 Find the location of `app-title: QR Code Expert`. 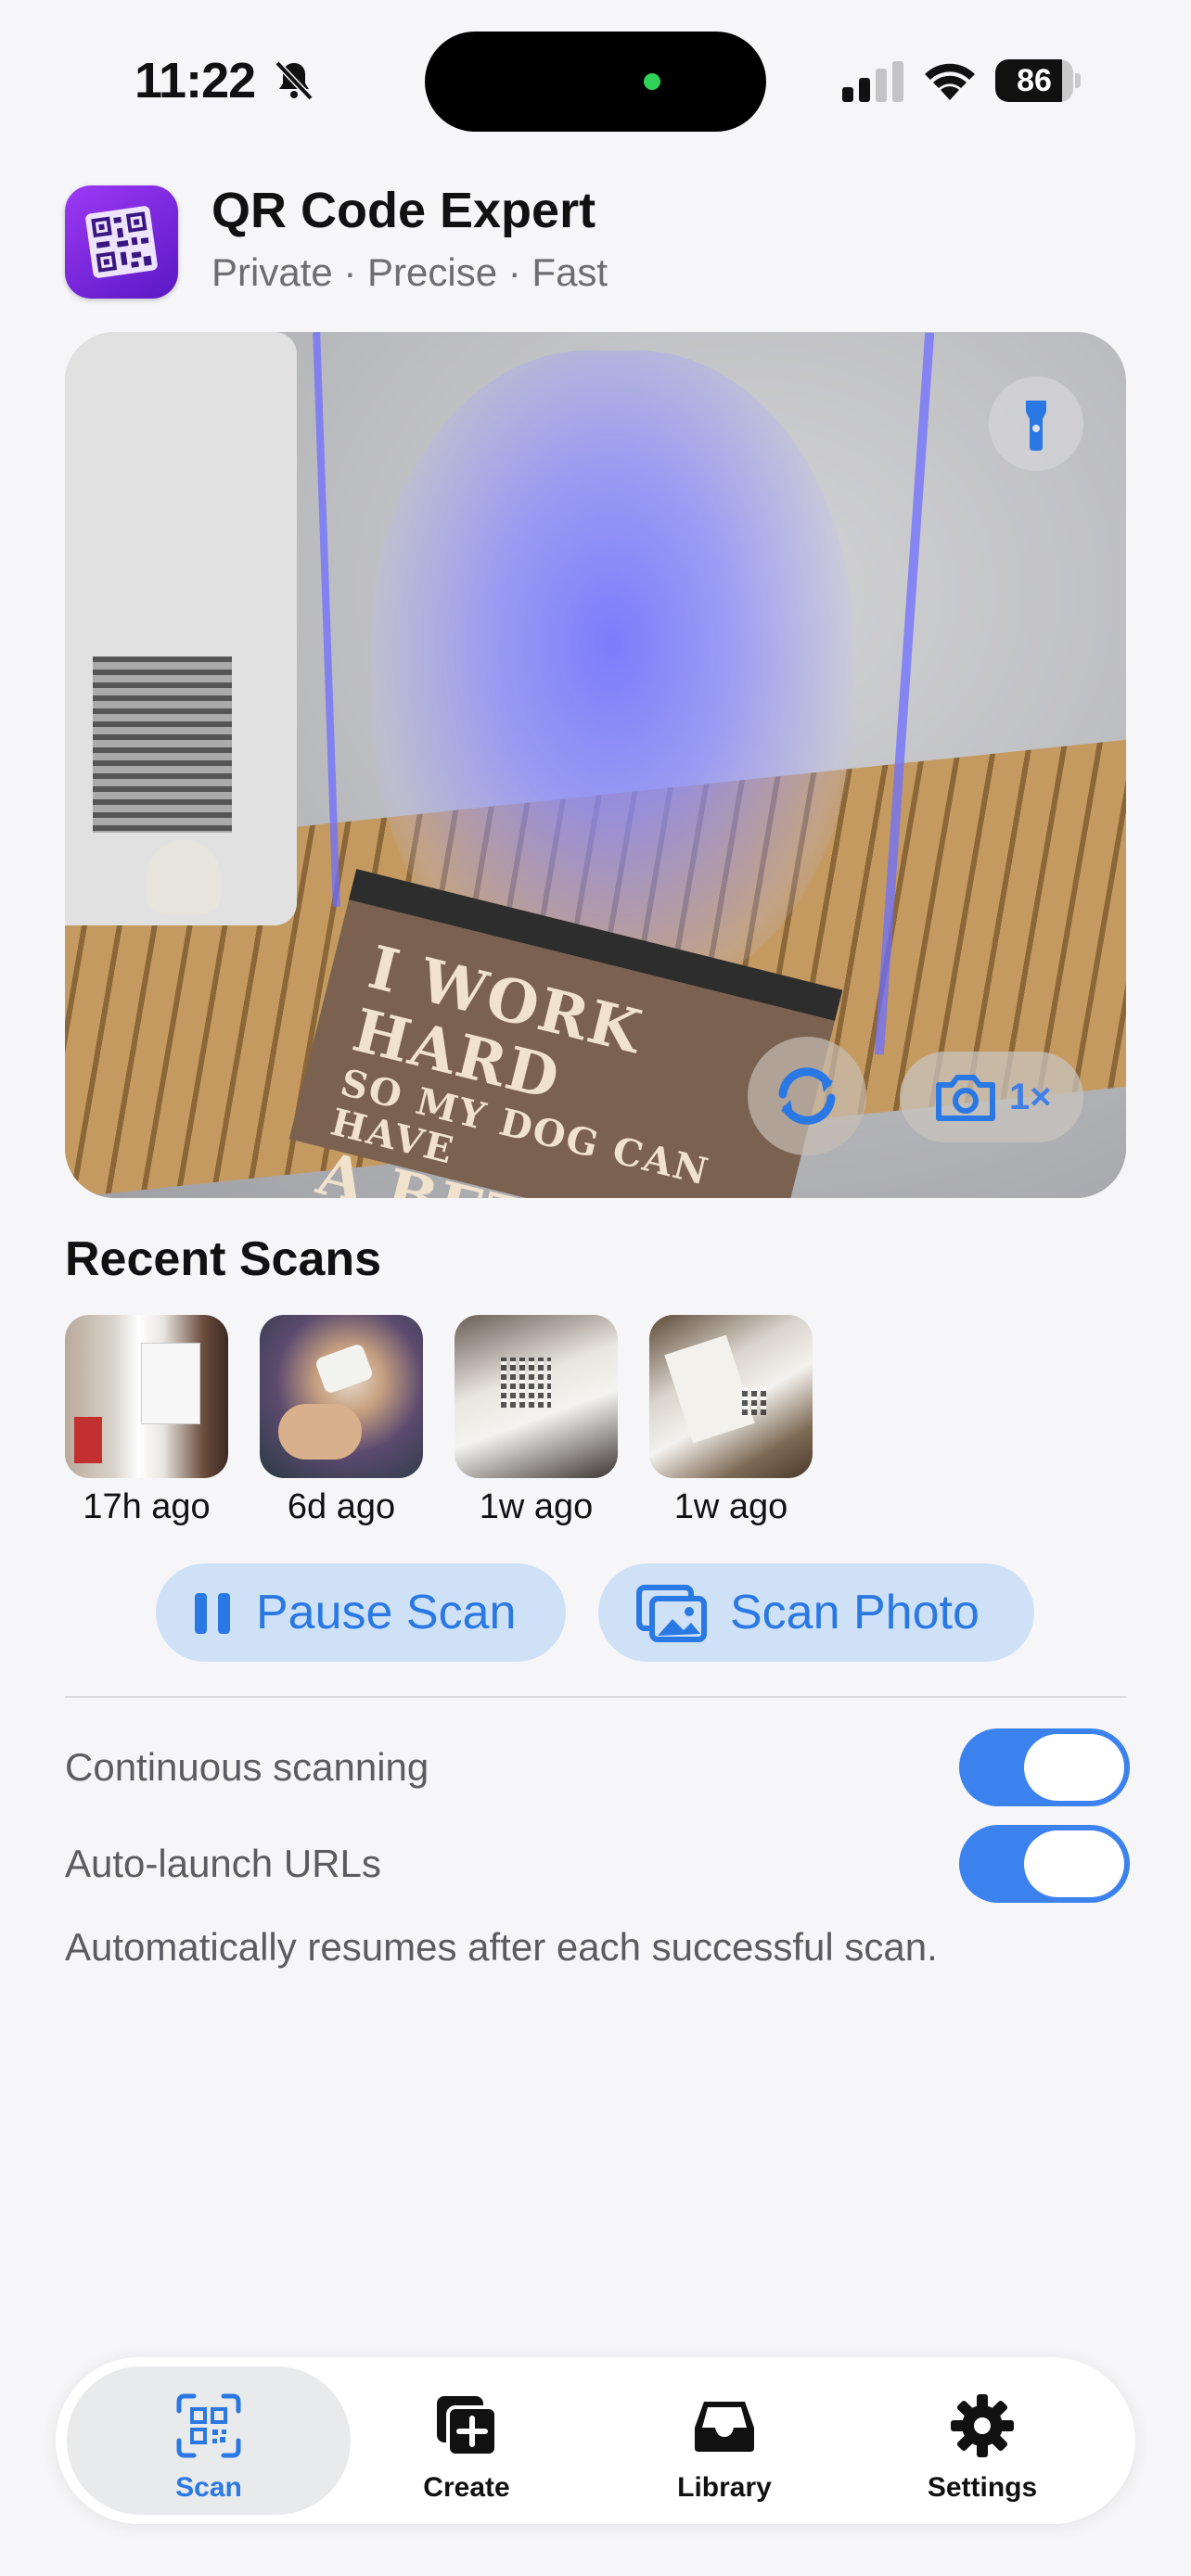

app-title: QR Code Expert is located at coordinates (403, 211).